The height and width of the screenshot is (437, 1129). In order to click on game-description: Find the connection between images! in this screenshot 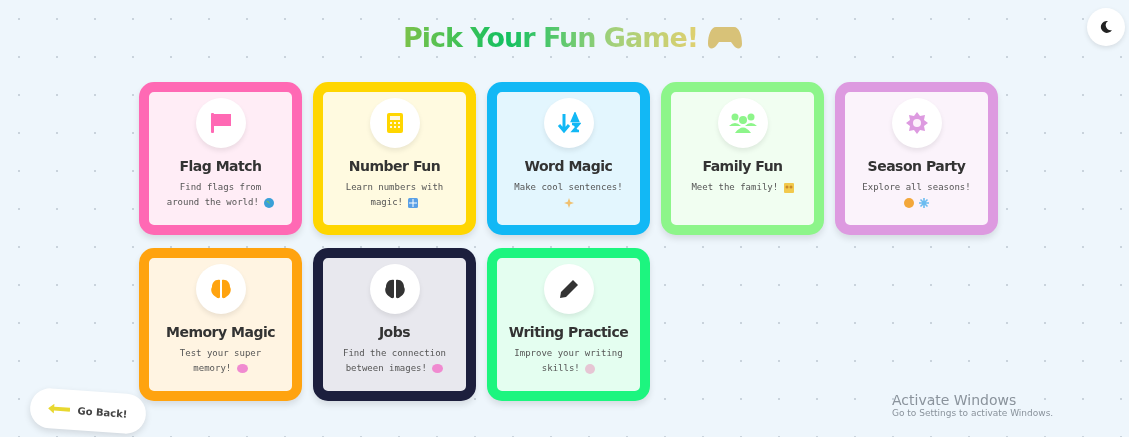, I will do `click(394, 361)`.